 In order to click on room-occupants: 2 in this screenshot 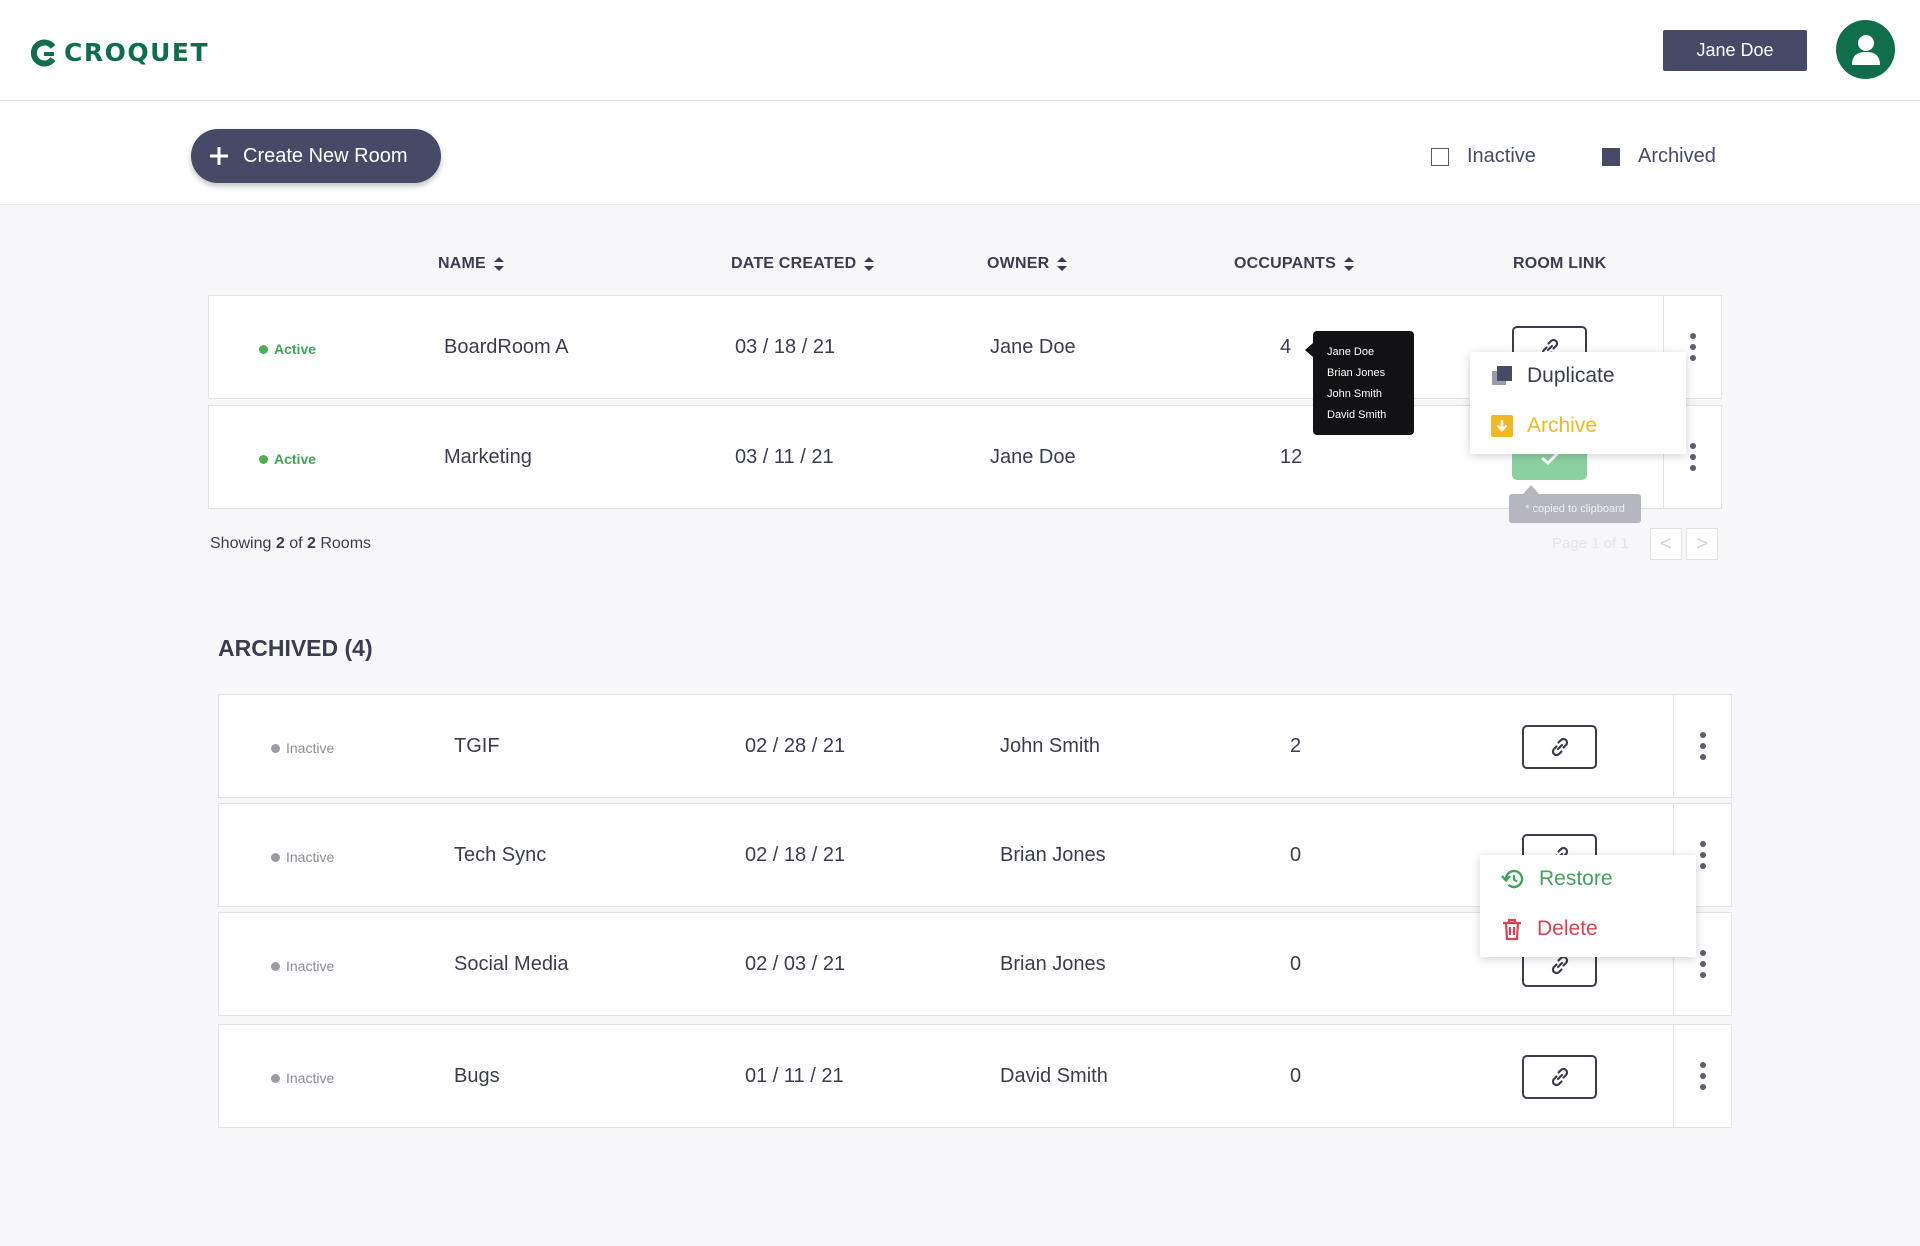, I will do `click(1295, 746)`.